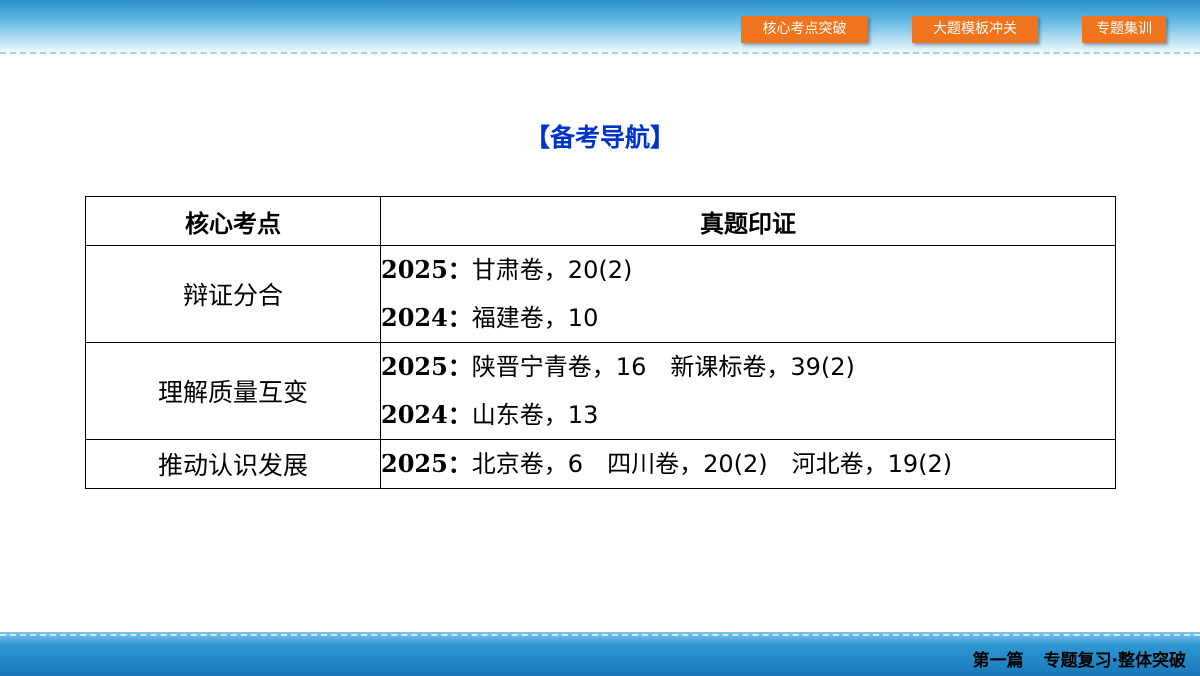 The width and height of the screenshot is (1200, 676). Describe the element at coordinates (599, 137) in the screenshot. I see `section-heading: 【备考导航】` at that location.